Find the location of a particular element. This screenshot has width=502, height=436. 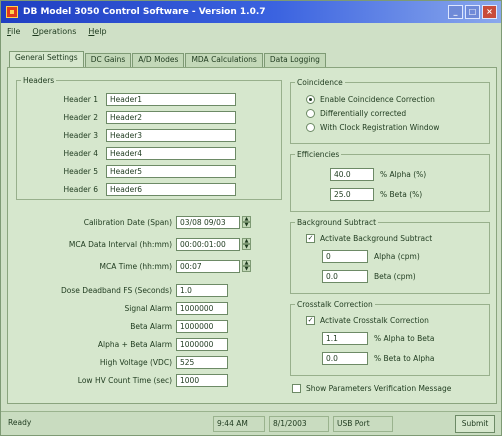

calibration-date-spinner: ▲ ▼ is located at coordinates (246, 222).